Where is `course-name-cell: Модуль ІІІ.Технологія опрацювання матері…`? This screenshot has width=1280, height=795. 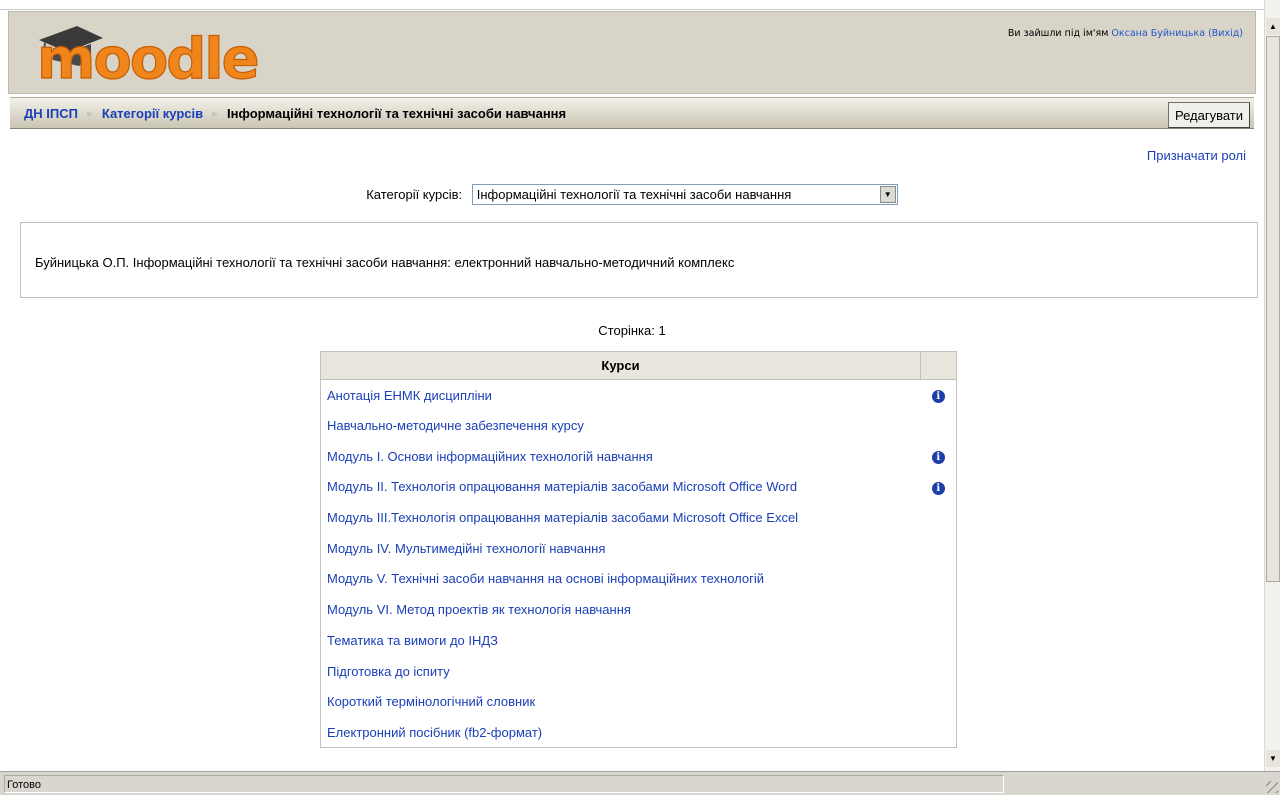 course-name-cell: Модуль ІІІ.Технологія опрацювання матері… is located at coordinates (621, 517).